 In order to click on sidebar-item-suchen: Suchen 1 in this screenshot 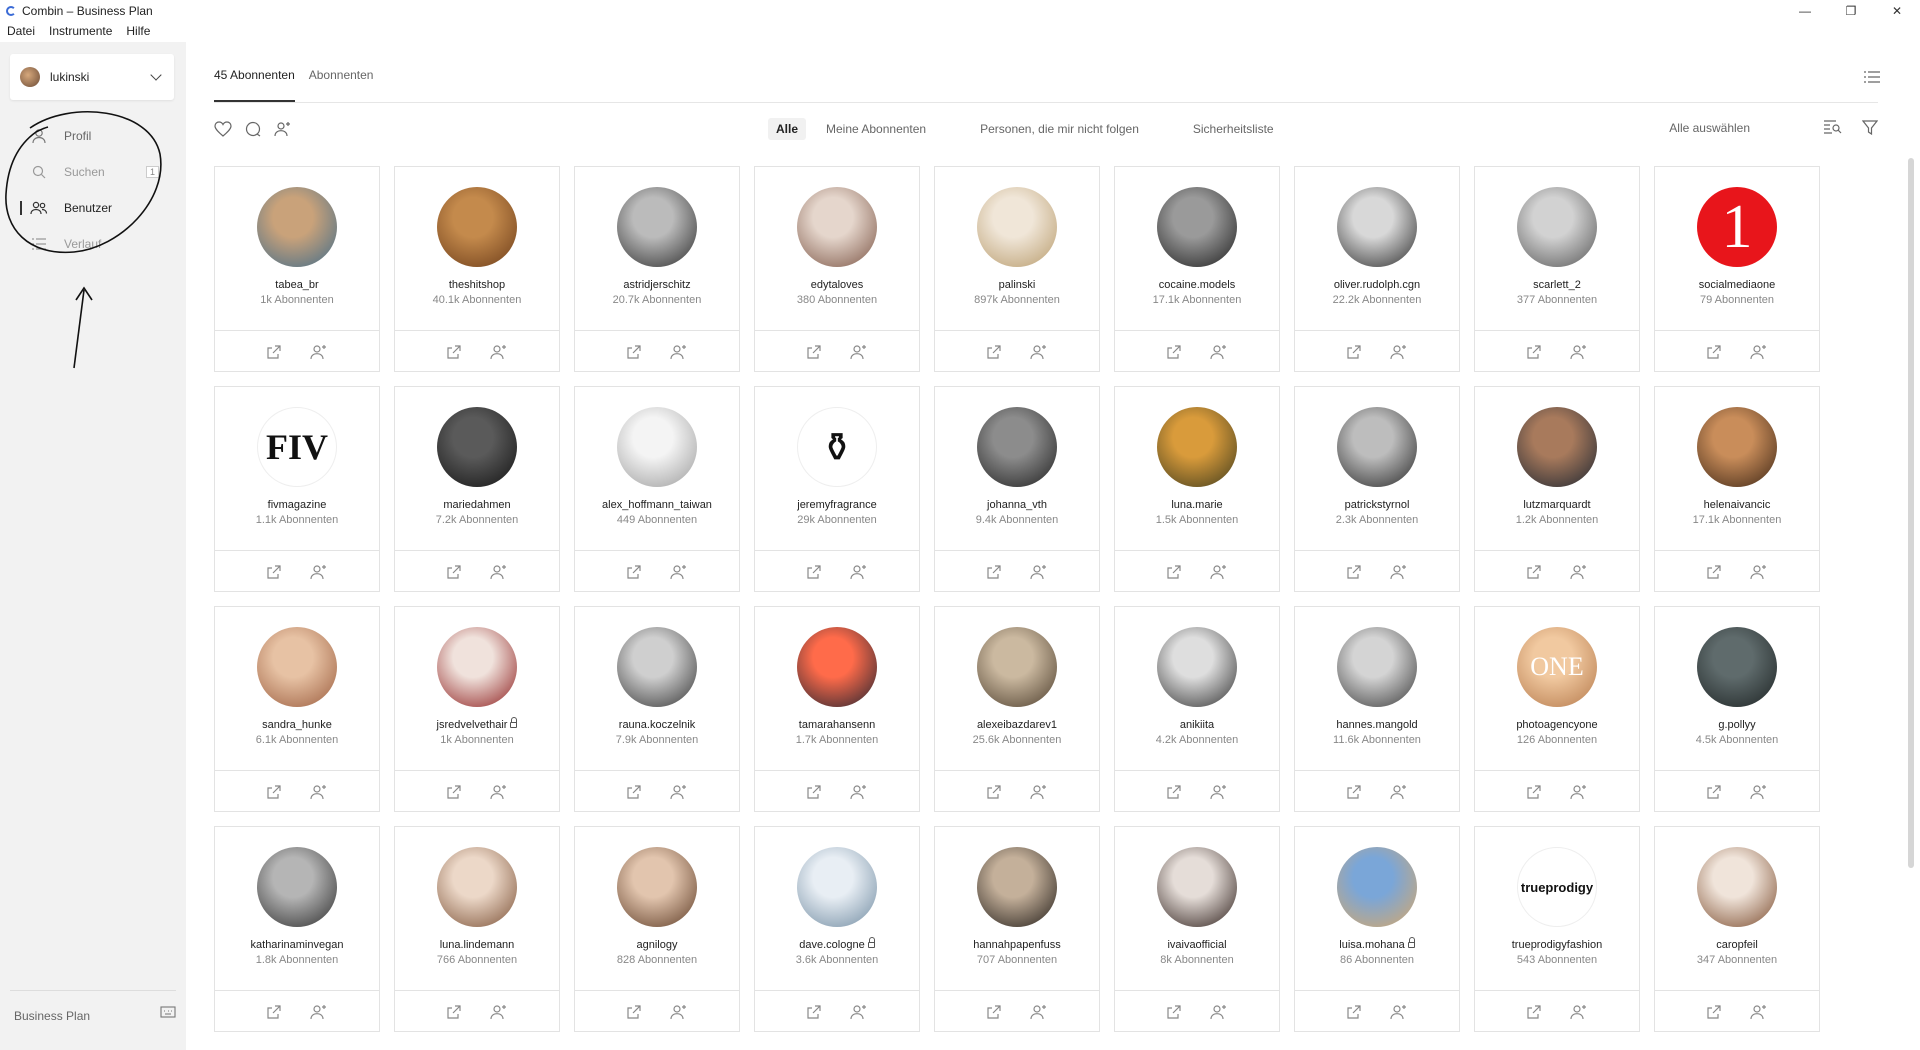, I will do `click(93, 172)`.